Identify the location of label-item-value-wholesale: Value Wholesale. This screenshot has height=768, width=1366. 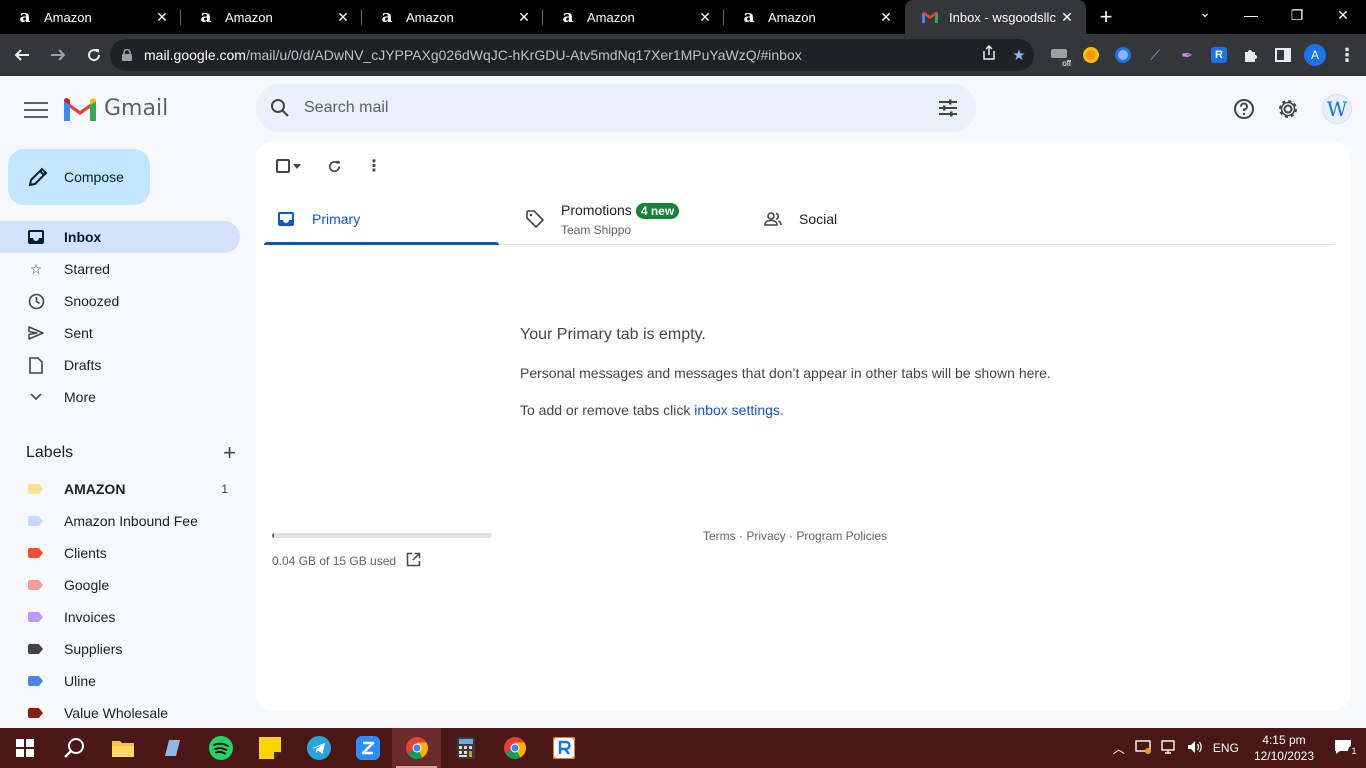
(120, 713).